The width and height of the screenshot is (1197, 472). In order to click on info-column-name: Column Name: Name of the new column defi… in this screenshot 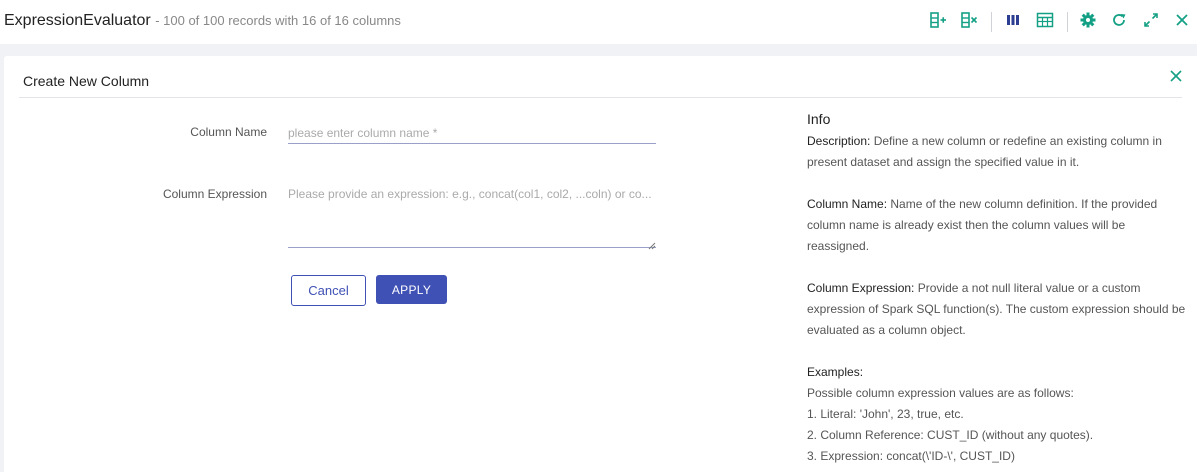, I will do `click(997, 225)`.